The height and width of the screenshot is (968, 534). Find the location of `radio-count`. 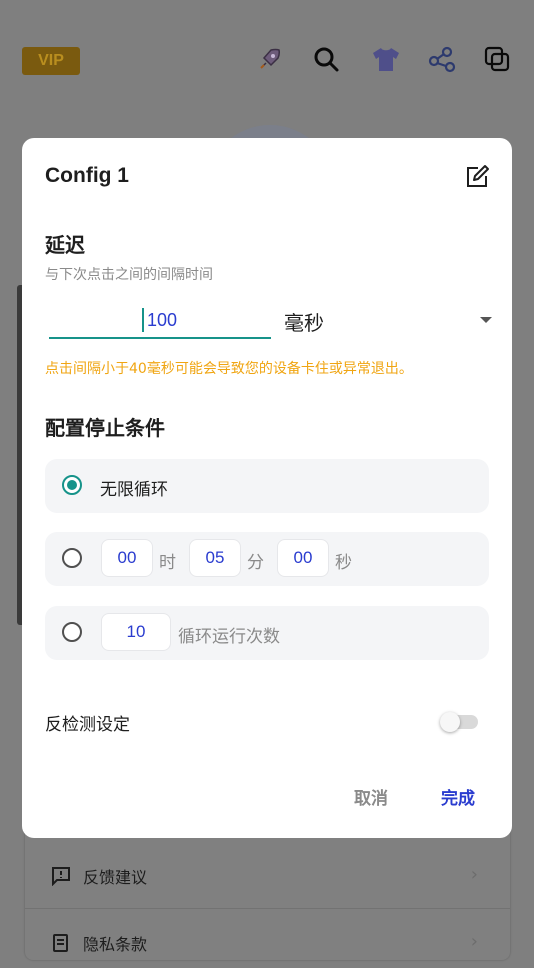

radio-count is located at coordinates (72, 632).